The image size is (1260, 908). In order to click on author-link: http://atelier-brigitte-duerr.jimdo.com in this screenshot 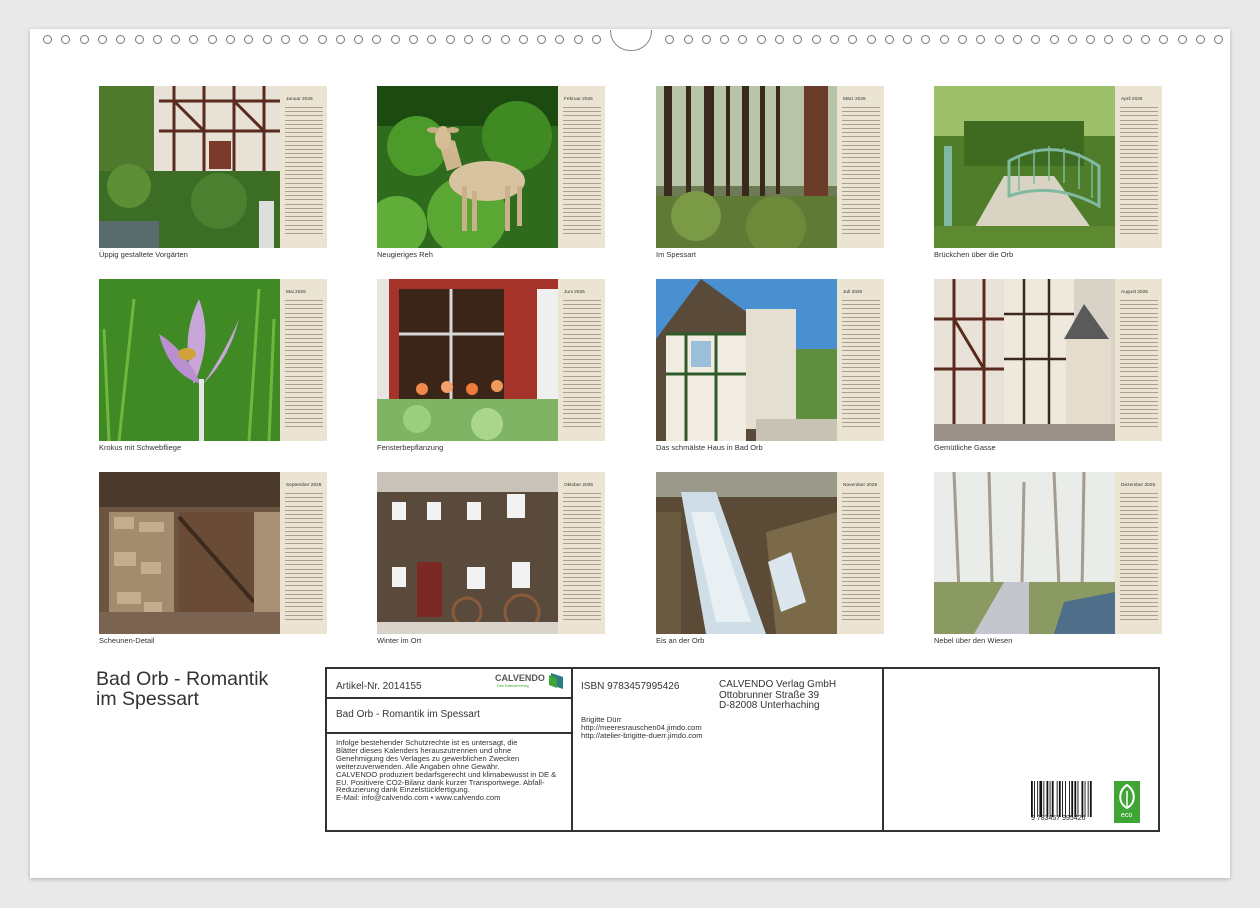, I will do `click(642, 736)`.